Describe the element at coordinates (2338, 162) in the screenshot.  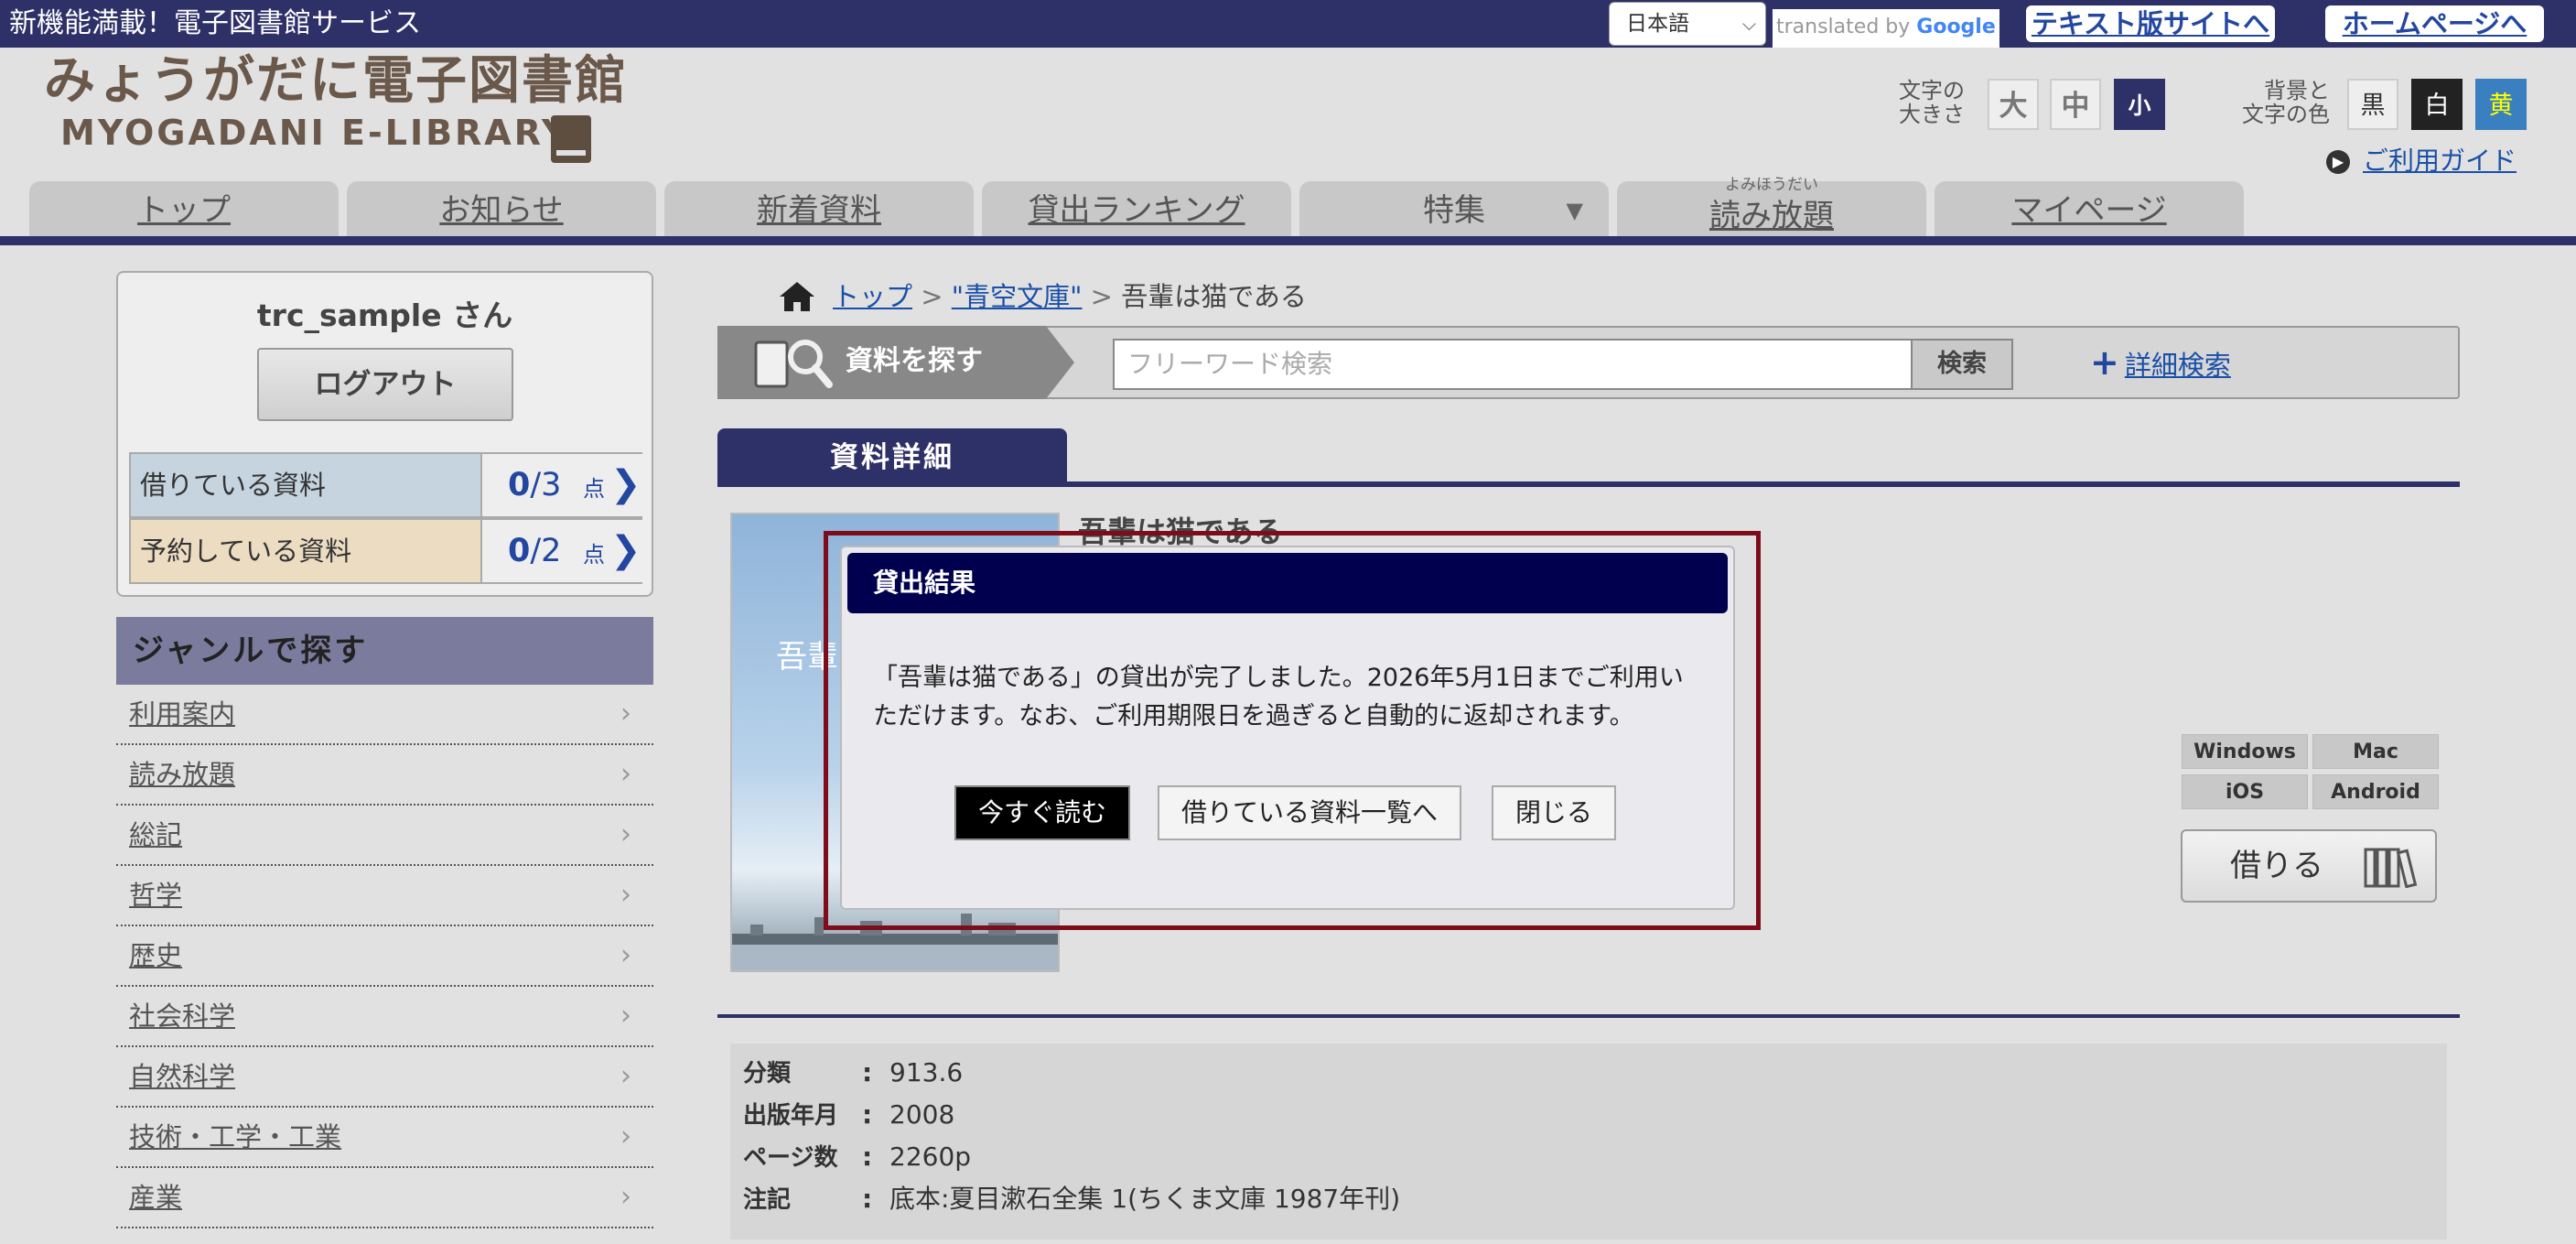
I see `play-circle-icon: ▶` at that location.